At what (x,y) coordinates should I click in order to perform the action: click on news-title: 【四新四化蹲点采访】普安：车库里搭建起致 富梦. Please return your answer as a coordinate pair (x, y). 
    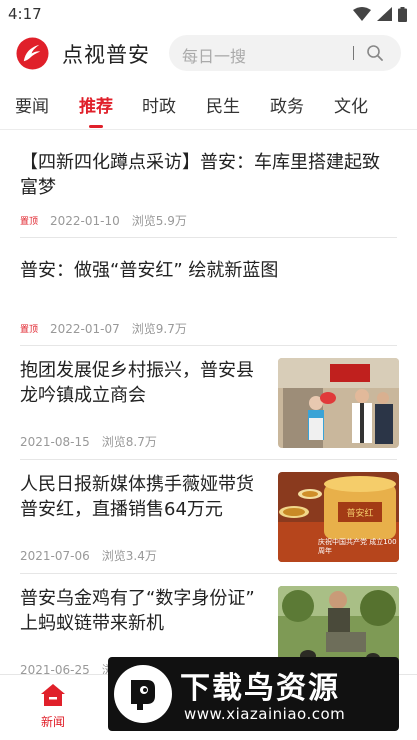
    Looking at the image, I should click on (200, 175).